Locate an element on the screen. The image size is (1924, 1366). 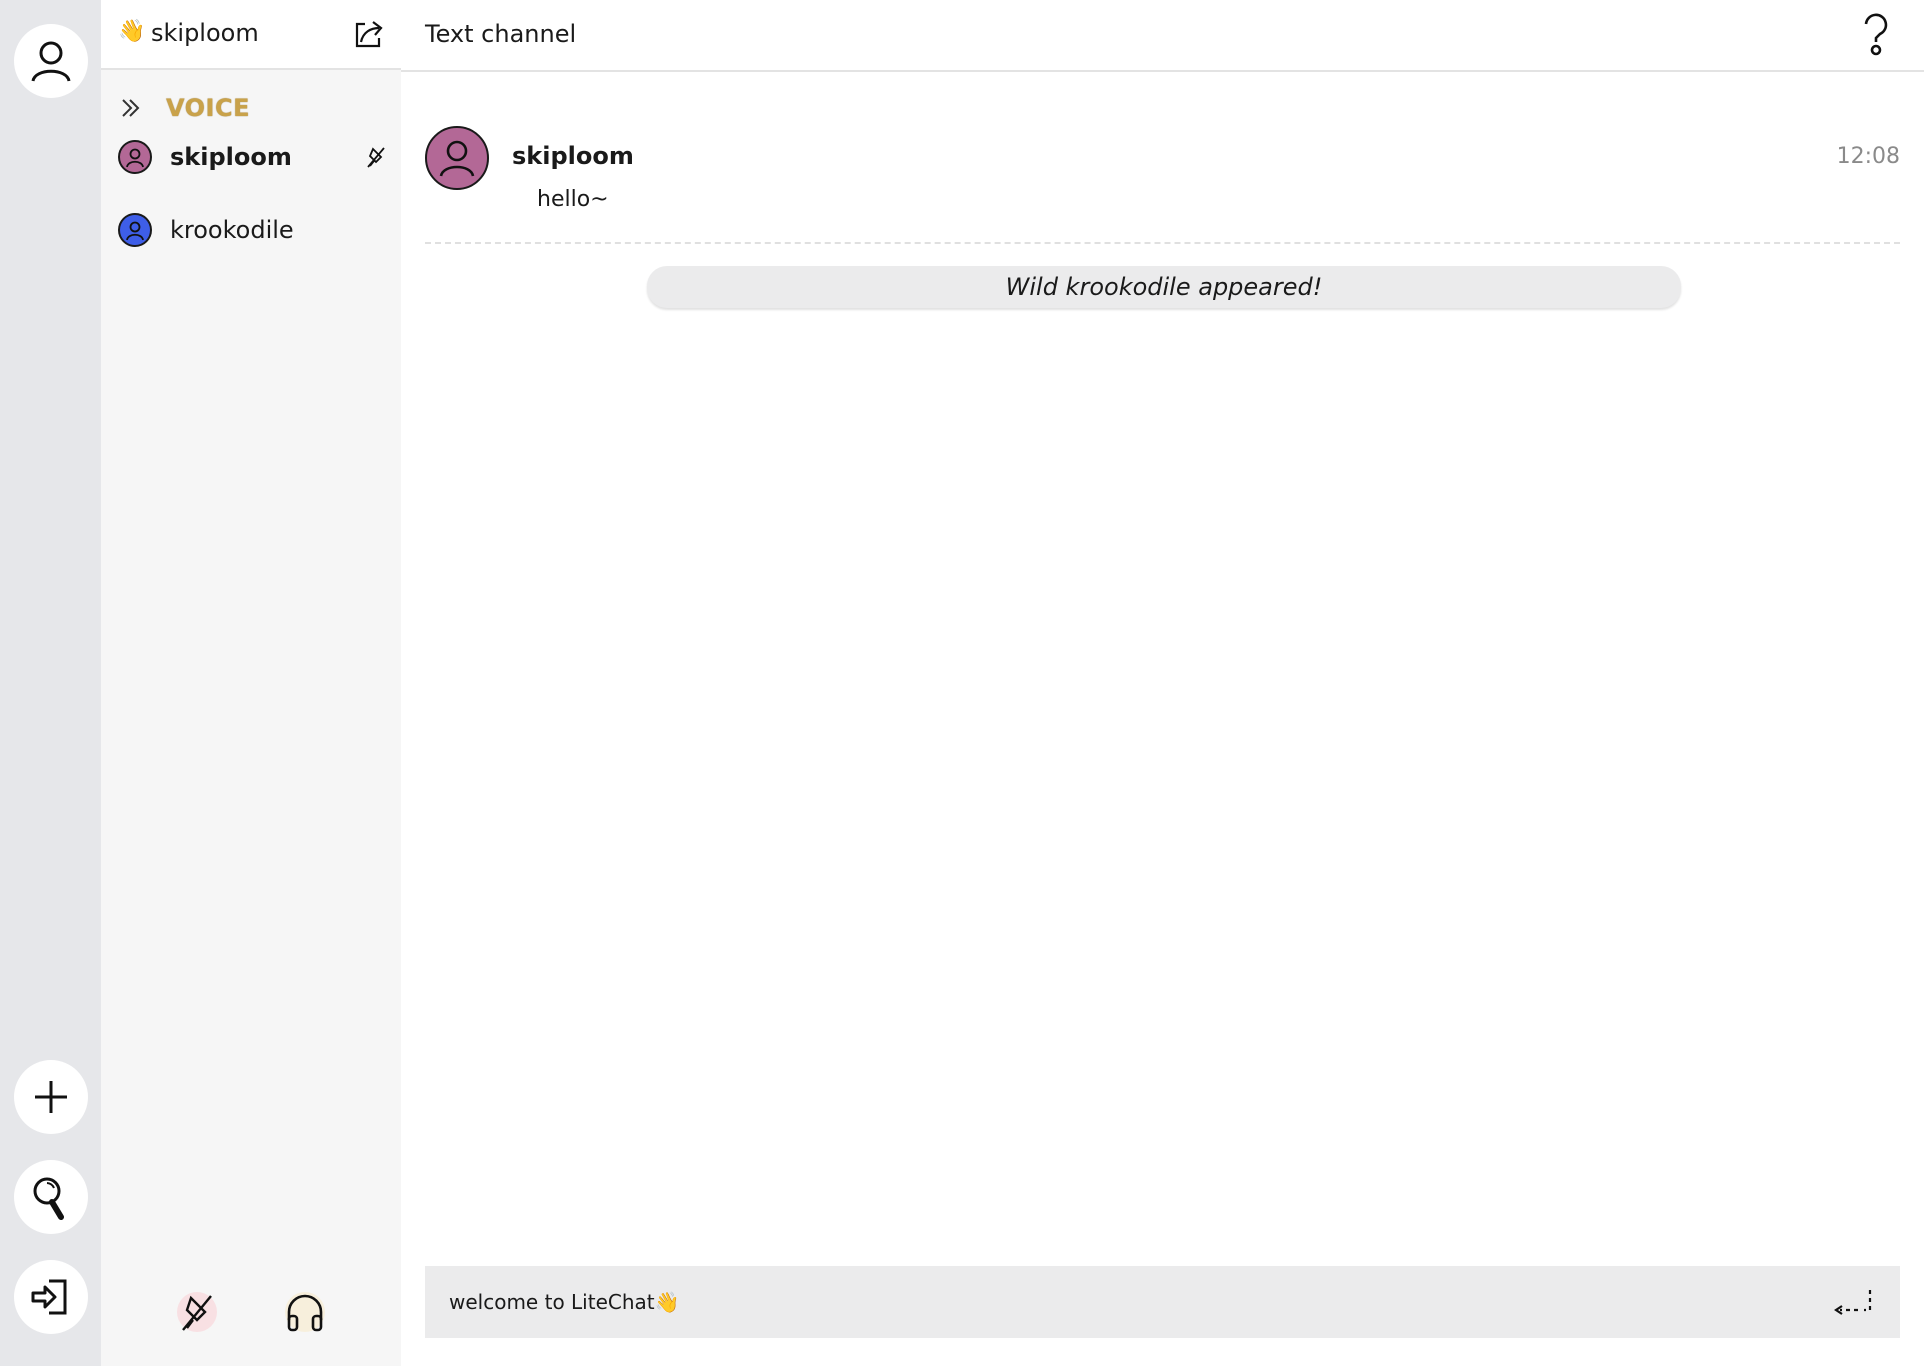
share-external-icon is located at coordinates (369, 34).